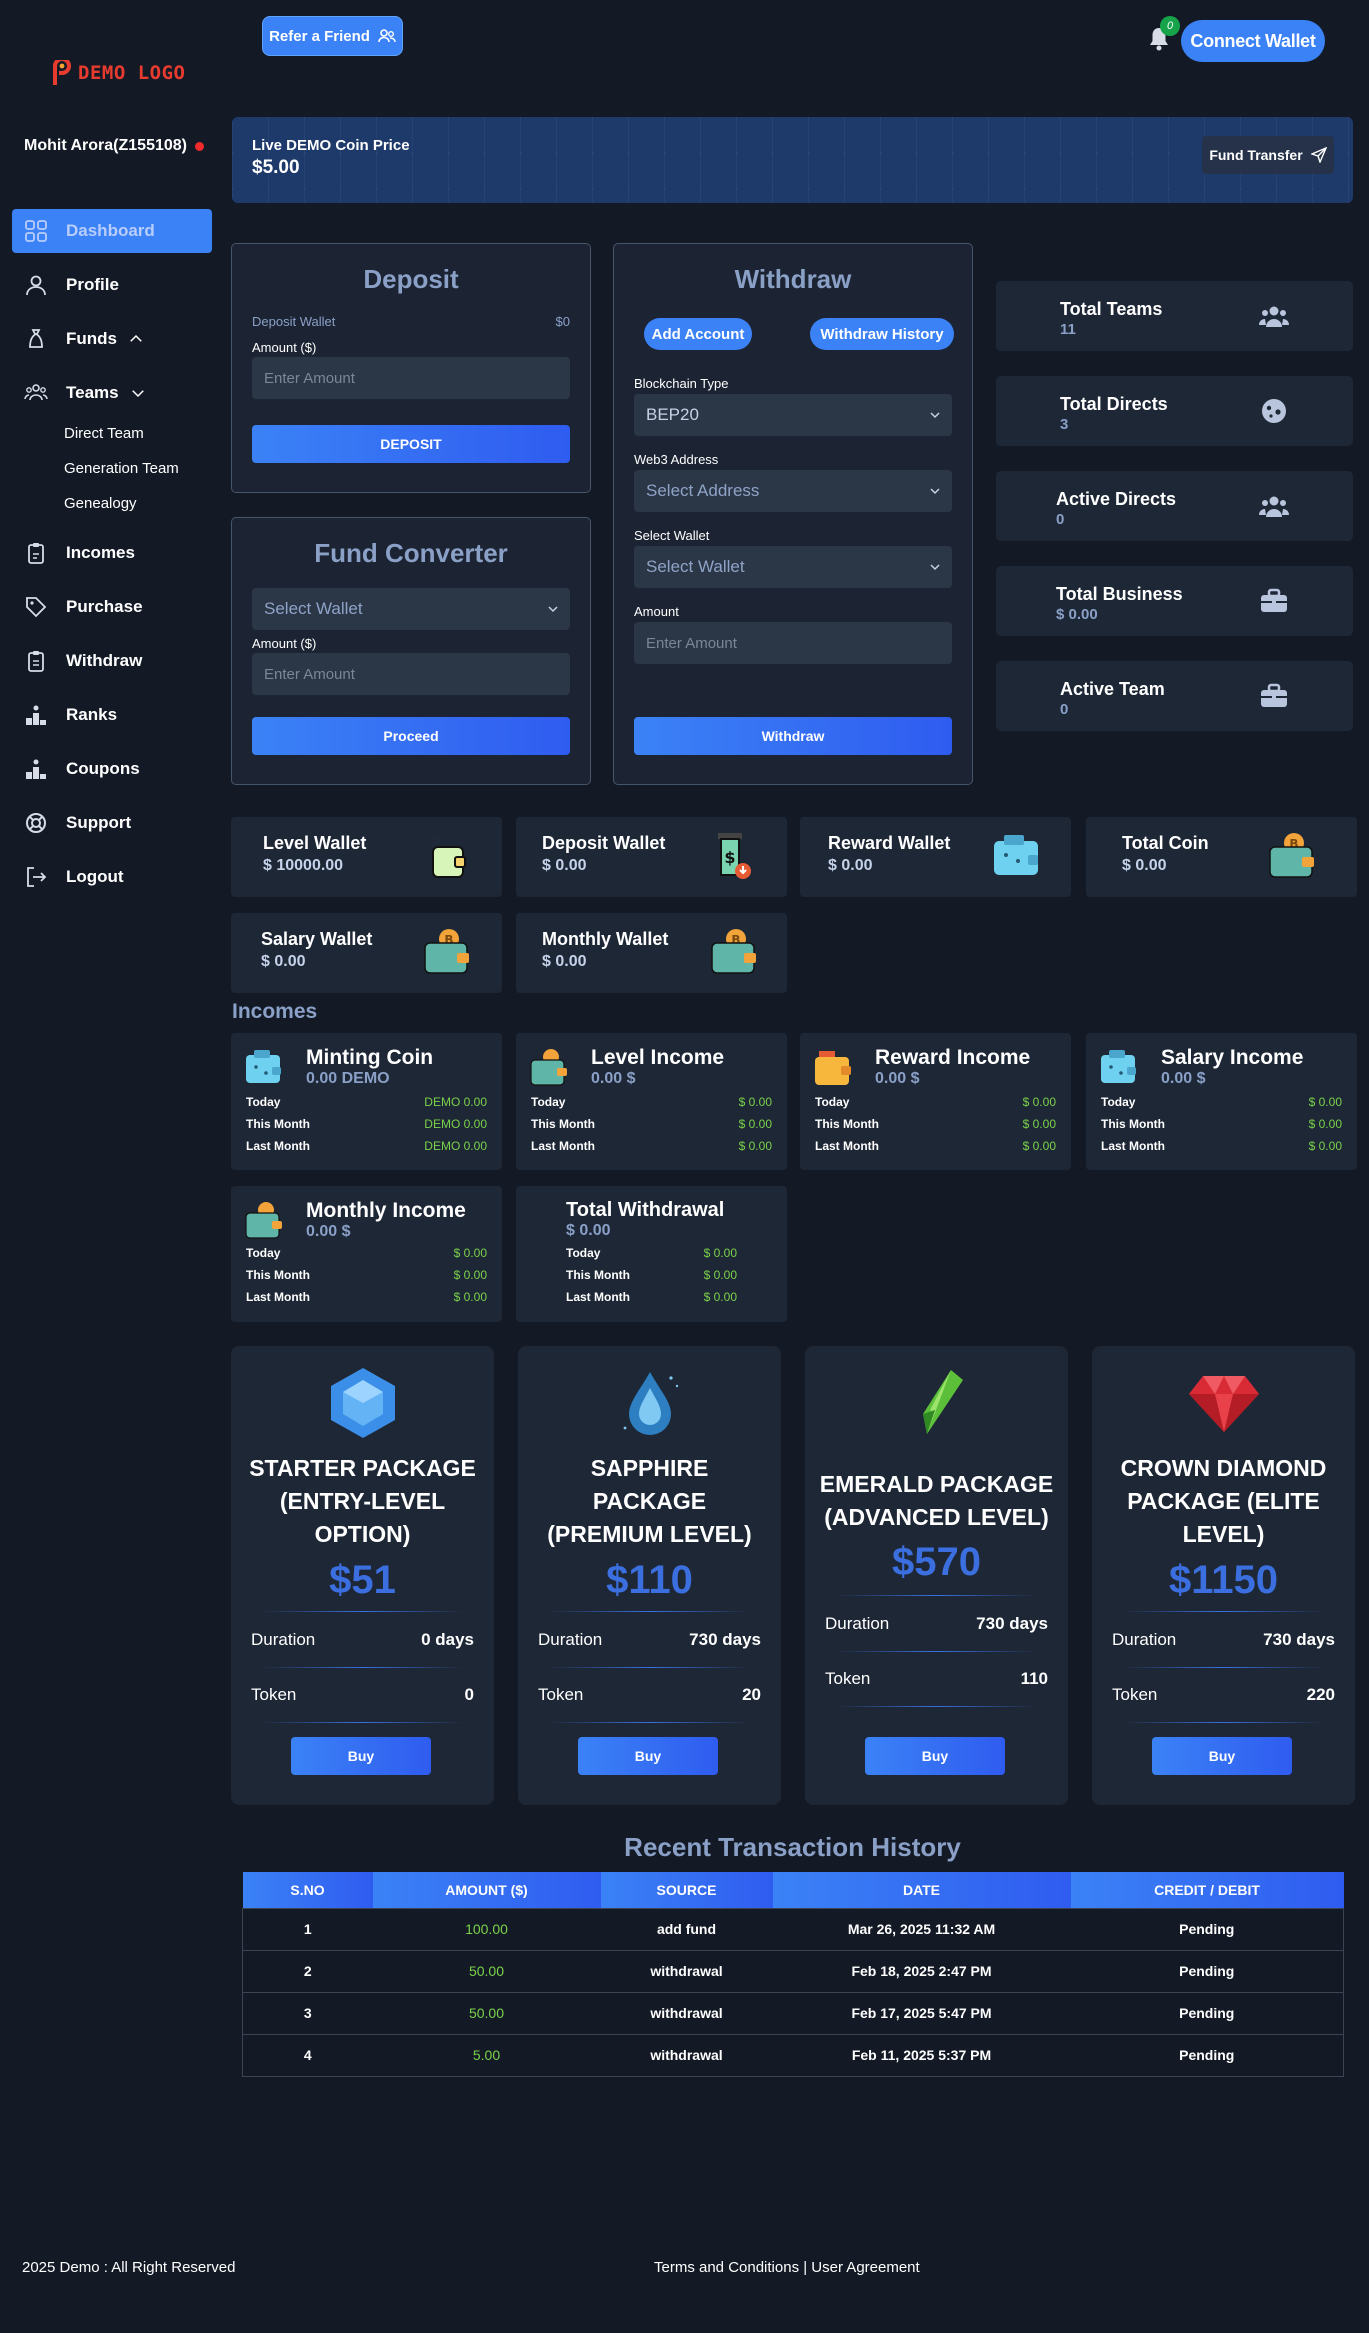  I want to click on sidebar-subitem-generation-team: Generation Team, so click(121, 468).